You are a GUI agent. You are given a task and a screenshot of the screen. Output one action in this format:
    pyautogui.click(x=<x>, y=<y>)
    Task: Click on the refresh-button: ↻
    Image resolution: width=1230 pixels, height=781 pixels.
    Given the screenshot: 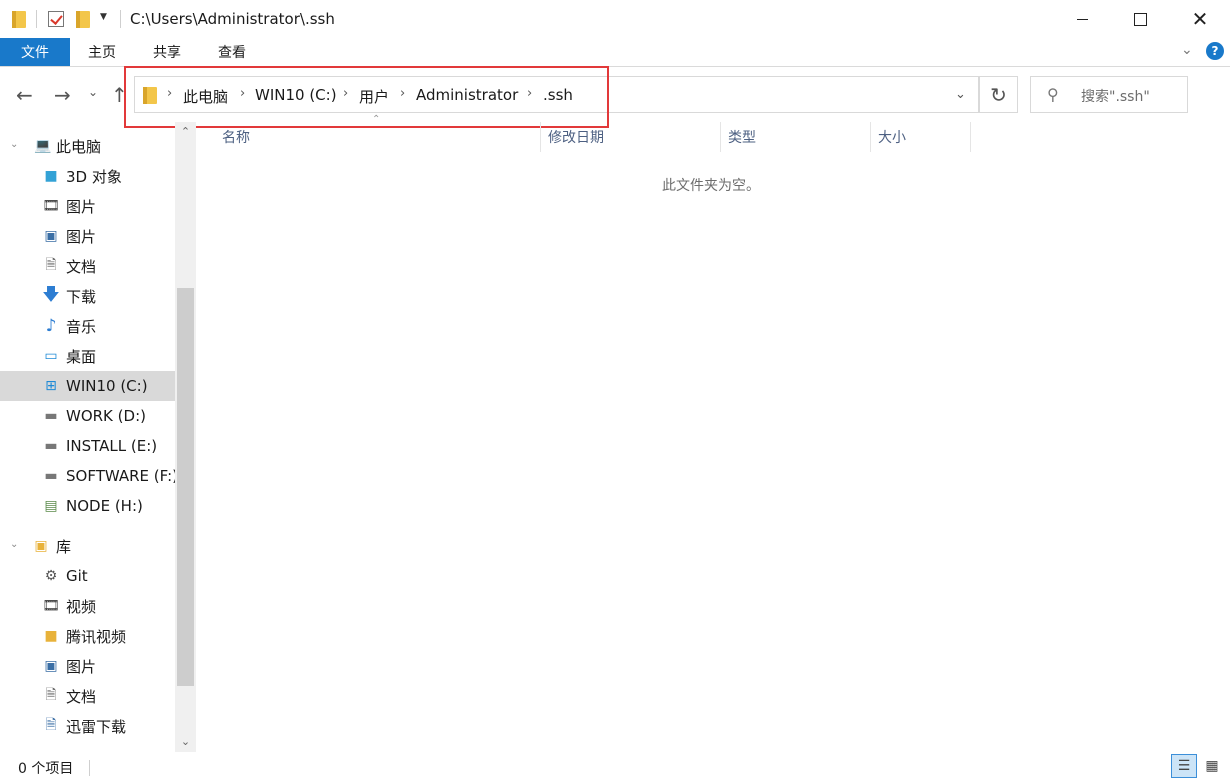 What is the action you would take?
    pyautogui.click(x=998, y=94)
    